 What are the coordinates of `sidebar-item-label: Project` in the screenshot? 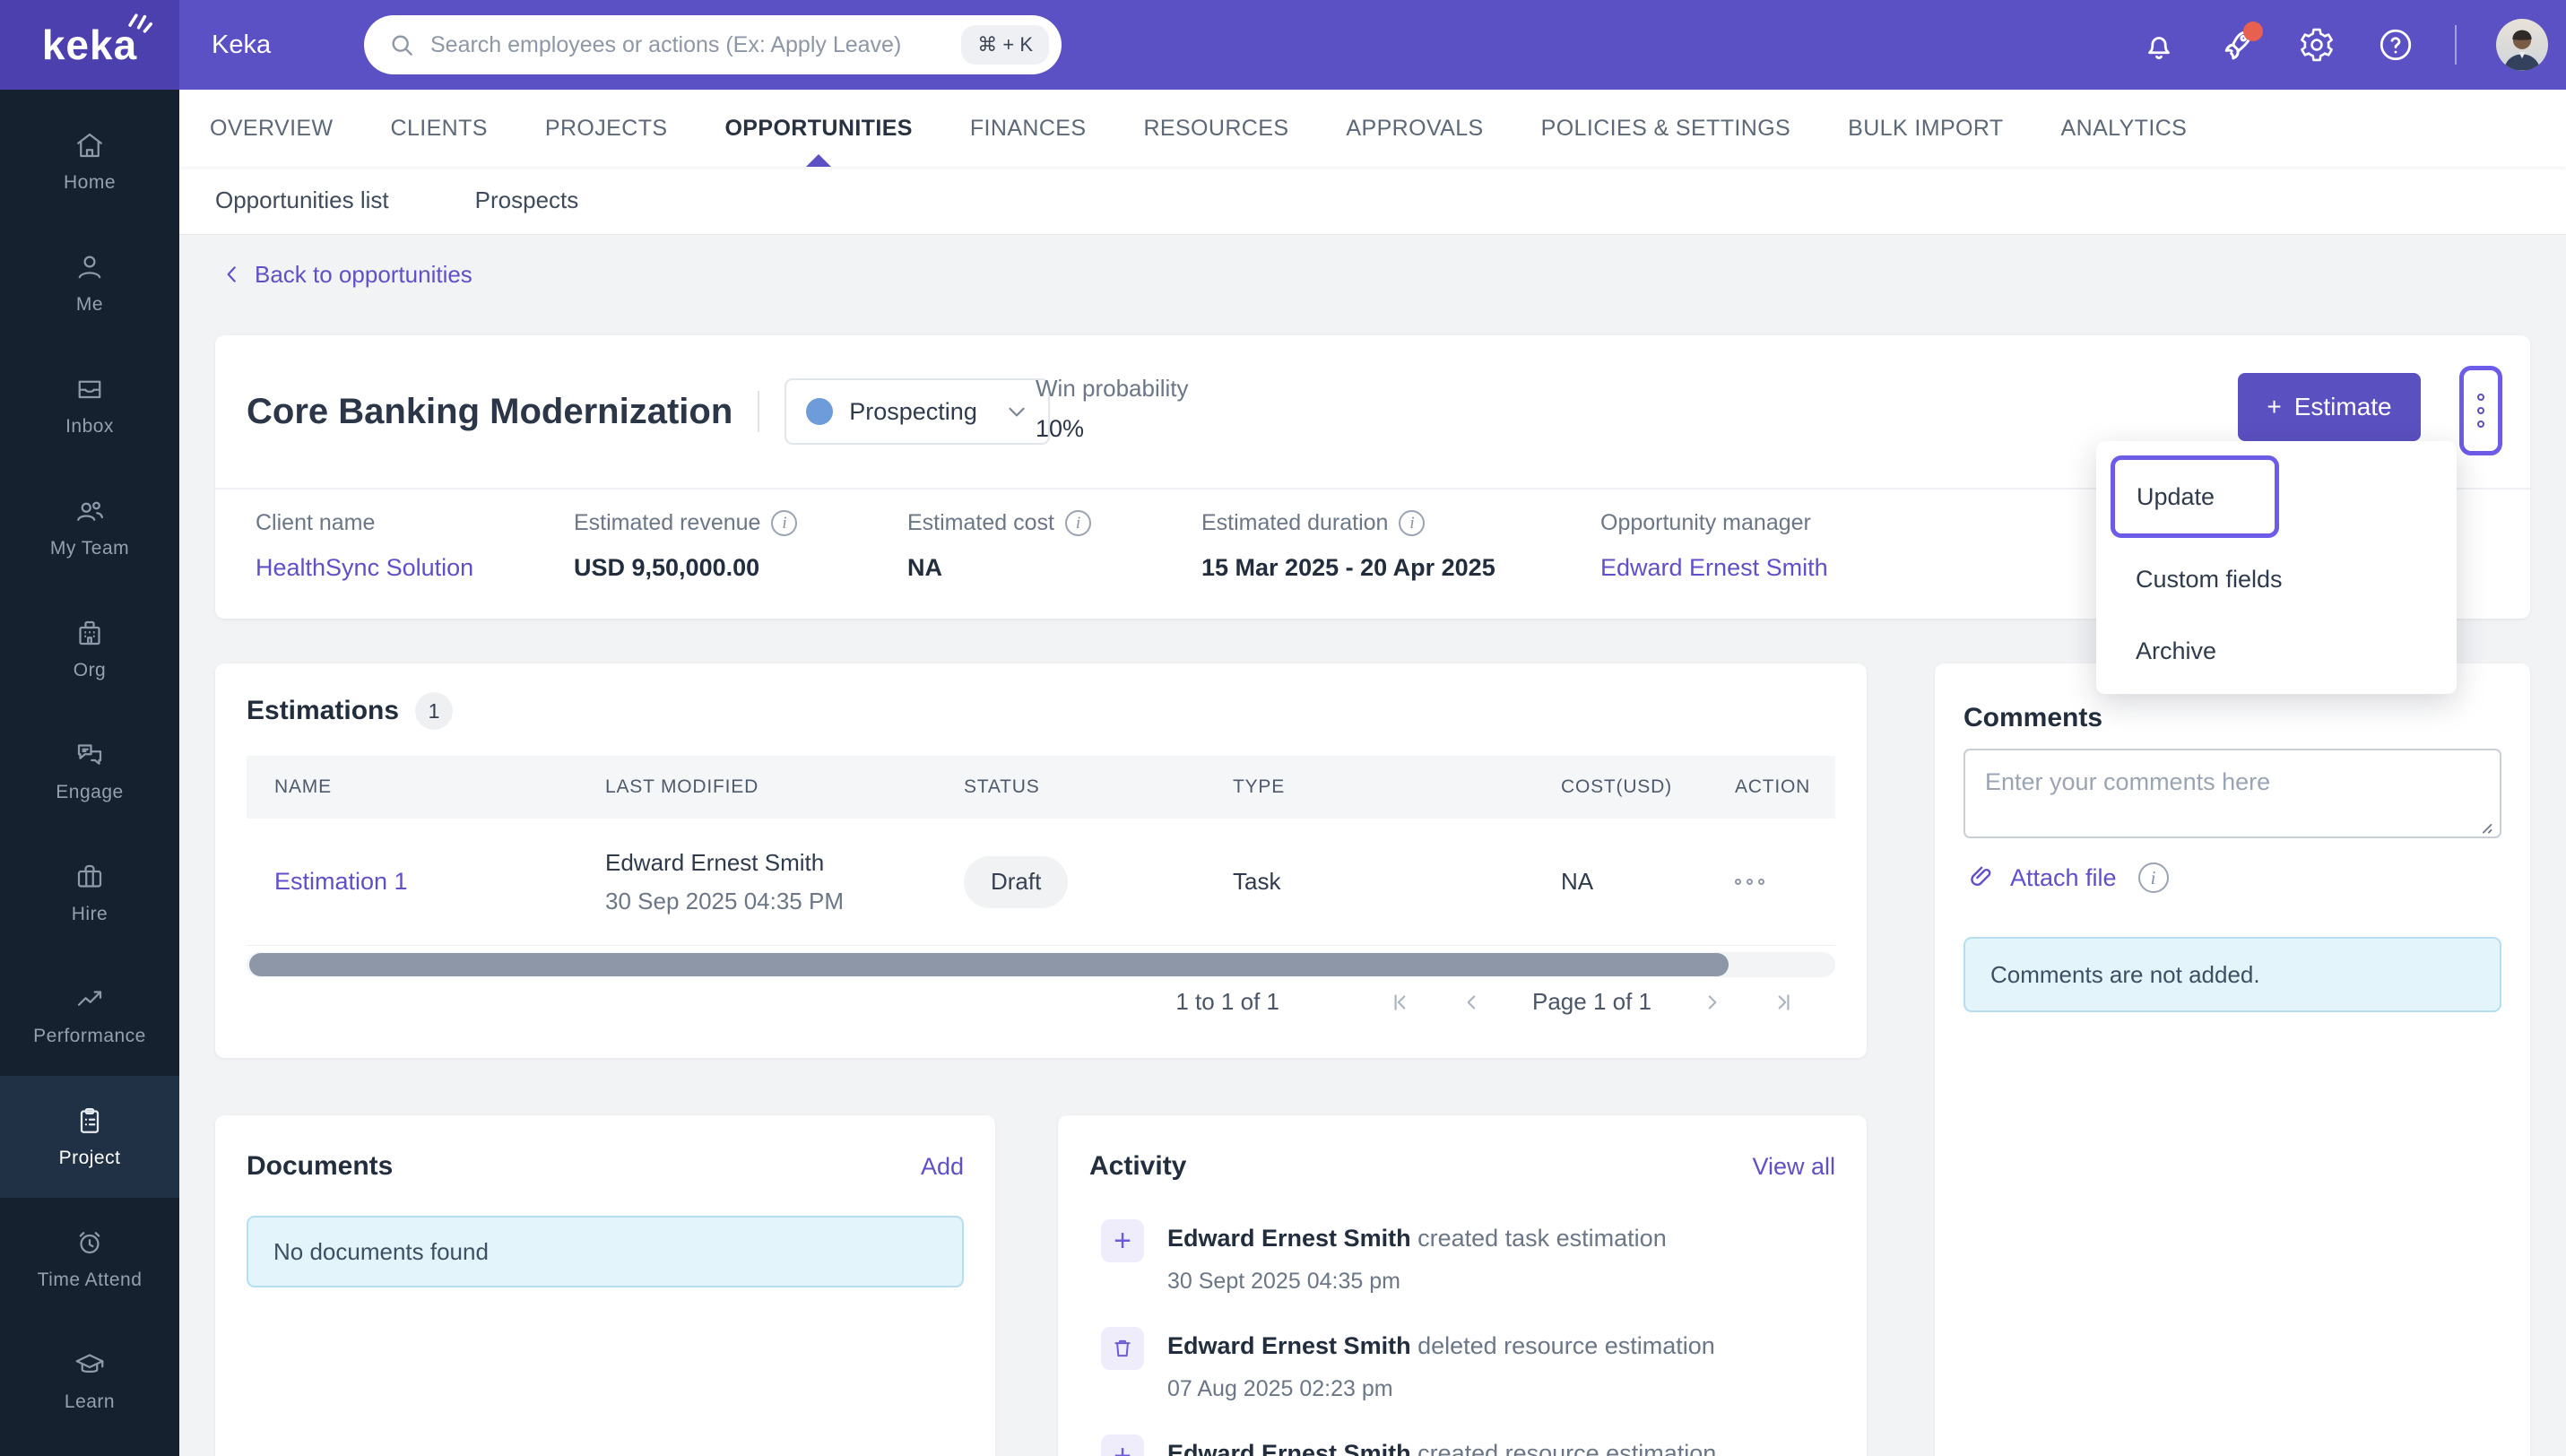 It's located at (89, 1158).